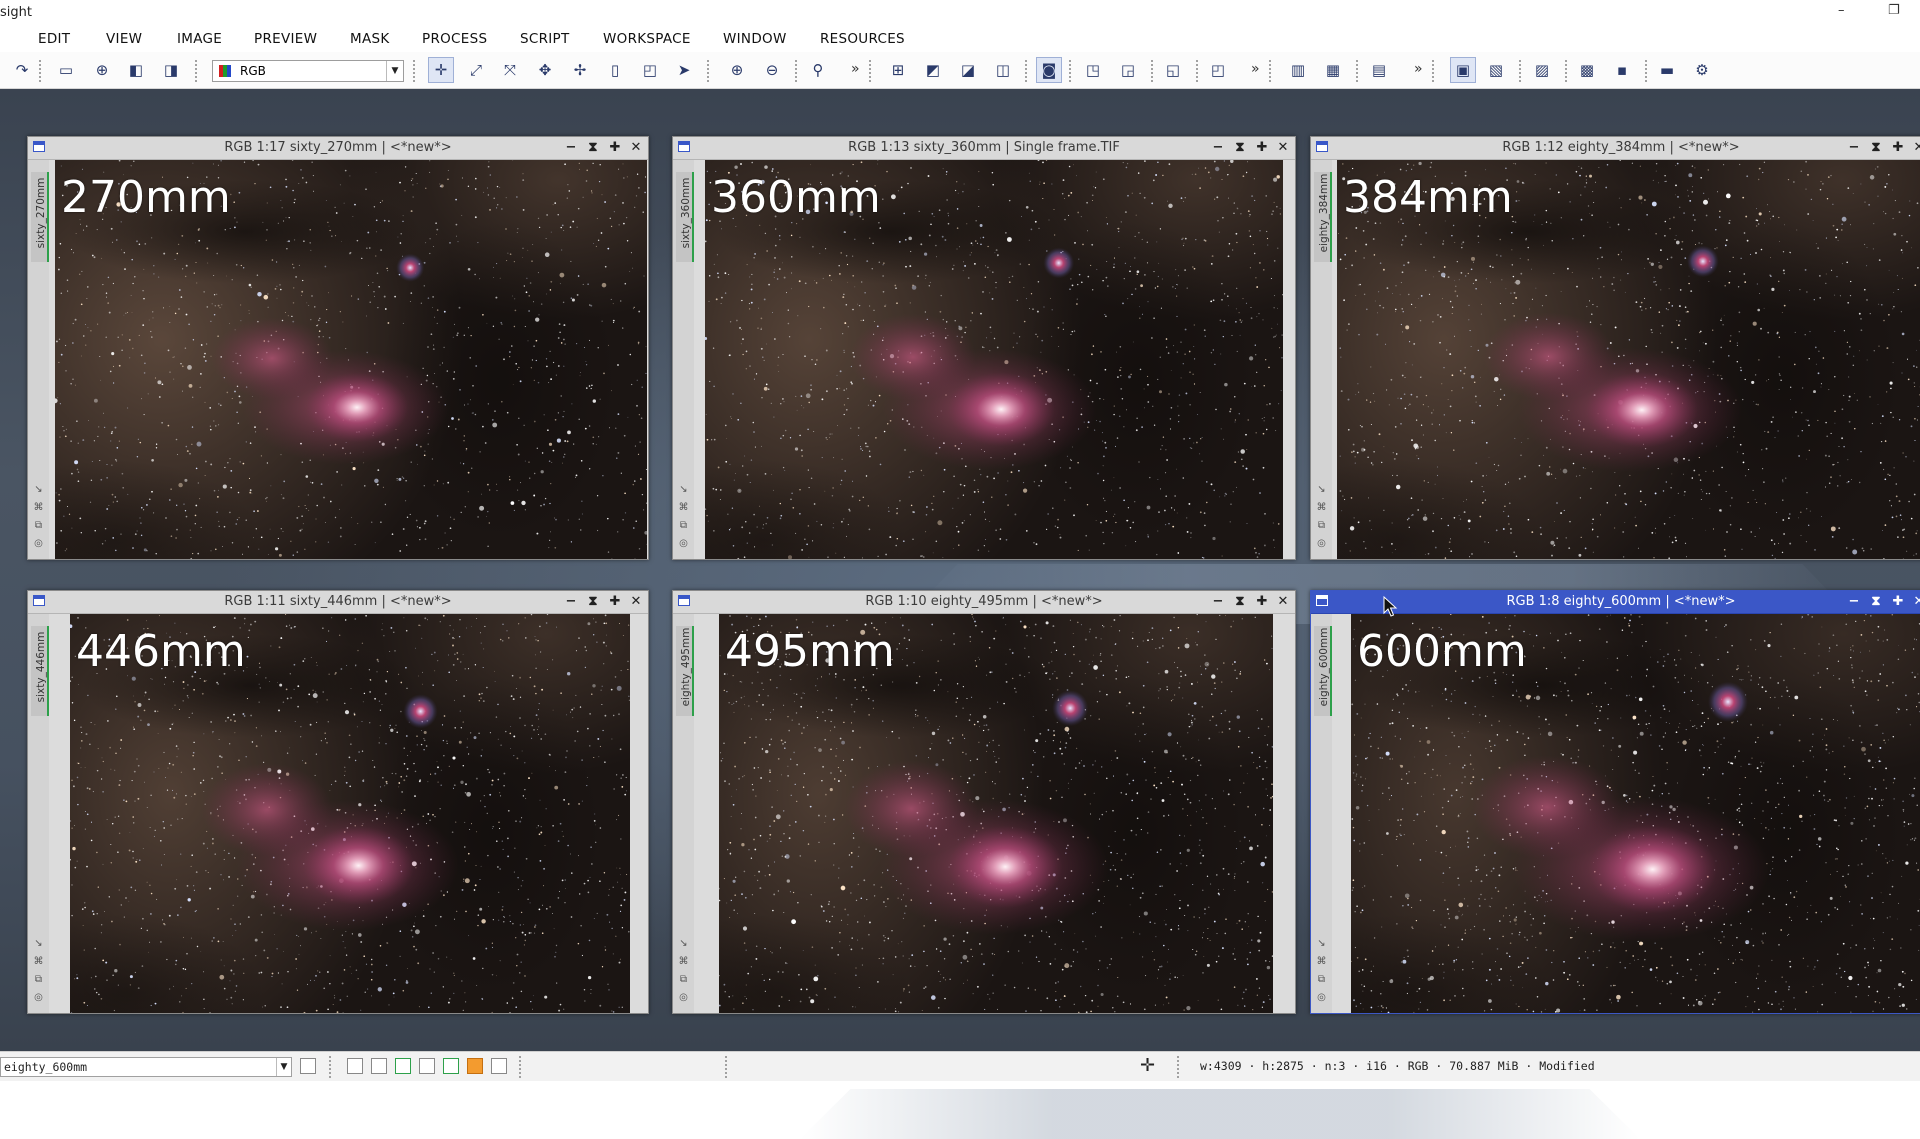 This screenshot has height=1139, width=1920. Describe the element at coordinates (171, 70) in the screenshot. I see `color-space-icon: ◨` at that location.